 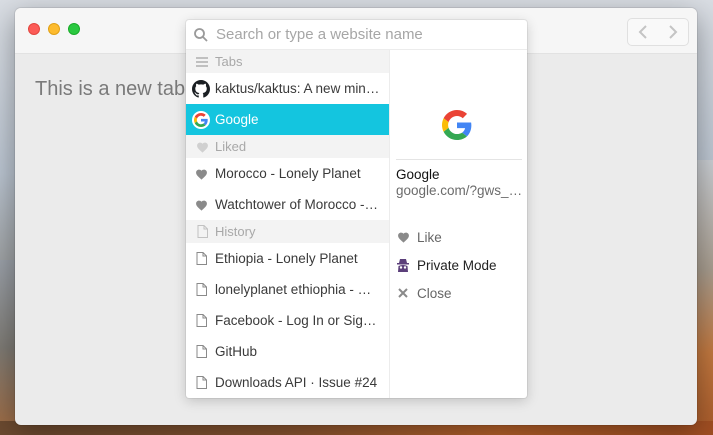 I want to click on list-item-label: GitHub, so click(x=236, y=351).